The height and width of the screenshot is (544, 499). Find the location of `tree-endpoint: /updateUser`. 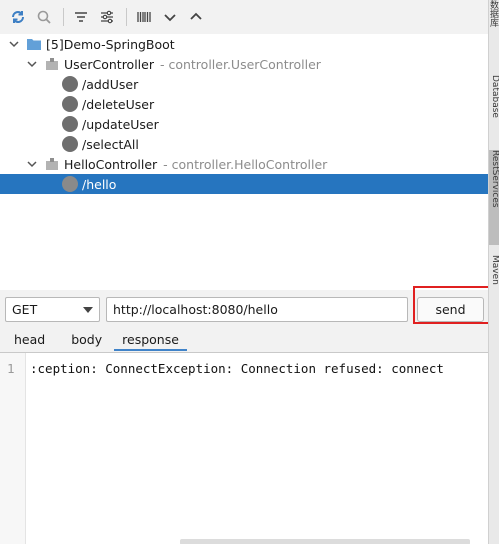

tree-endpoint: /updateUser is located at coordinates (244, 124).